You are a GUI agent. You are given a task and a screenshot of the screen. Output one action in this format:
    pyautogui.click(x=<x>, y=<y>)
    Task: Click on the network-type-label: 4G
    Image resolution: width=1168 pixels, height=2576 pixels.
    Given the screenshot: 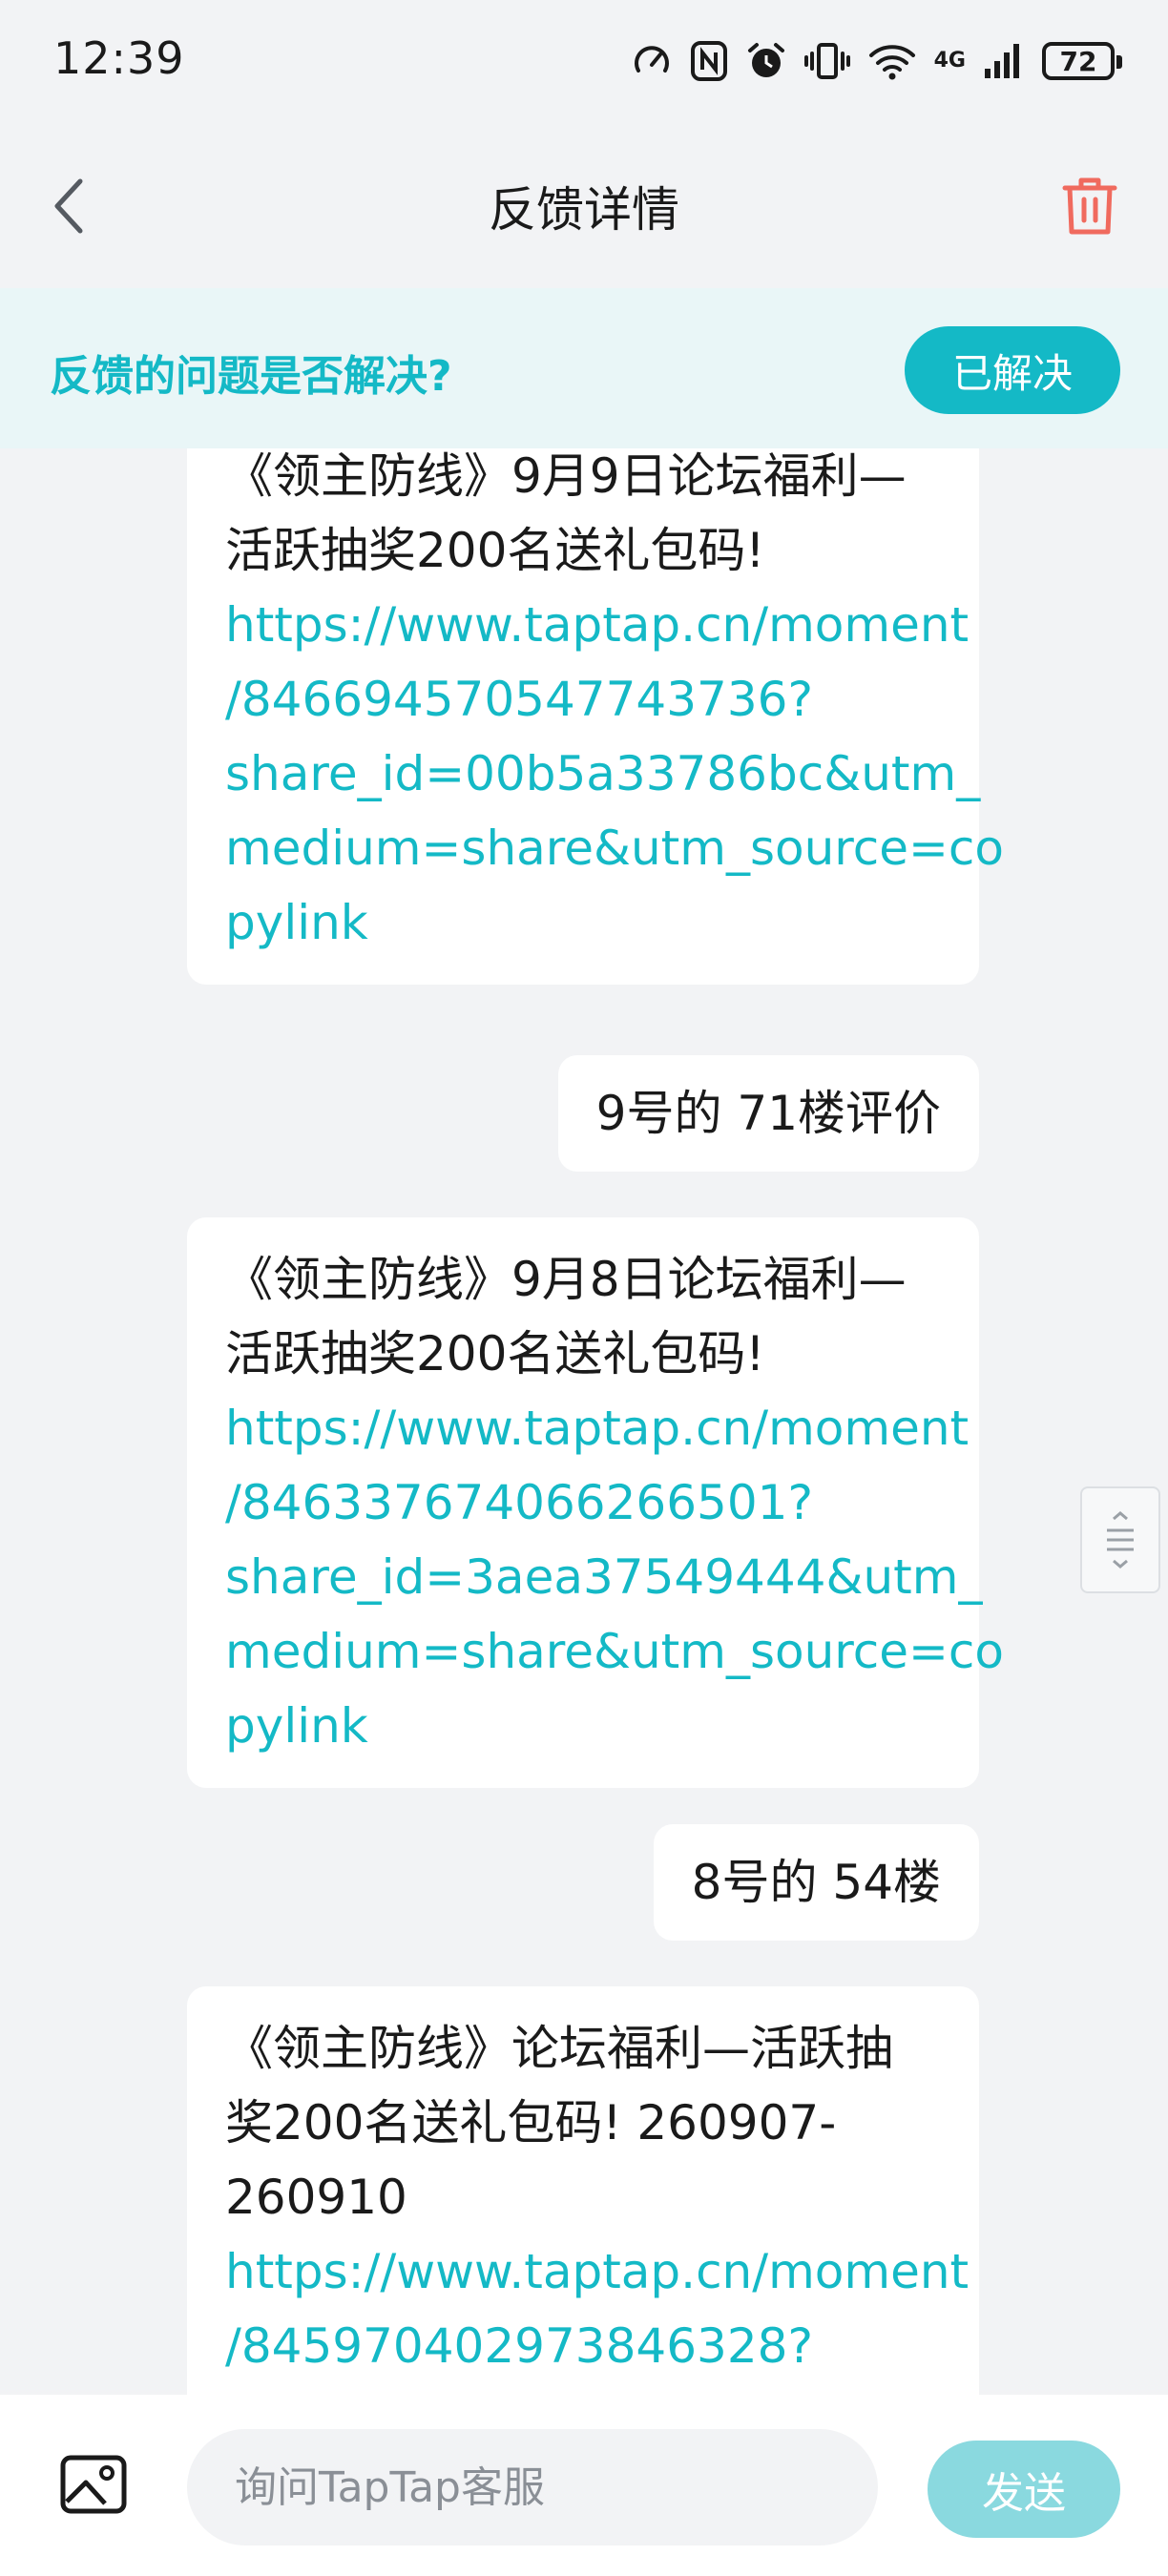 What is the action you would take?
    pyautogui.click(x=949, y=61)
    